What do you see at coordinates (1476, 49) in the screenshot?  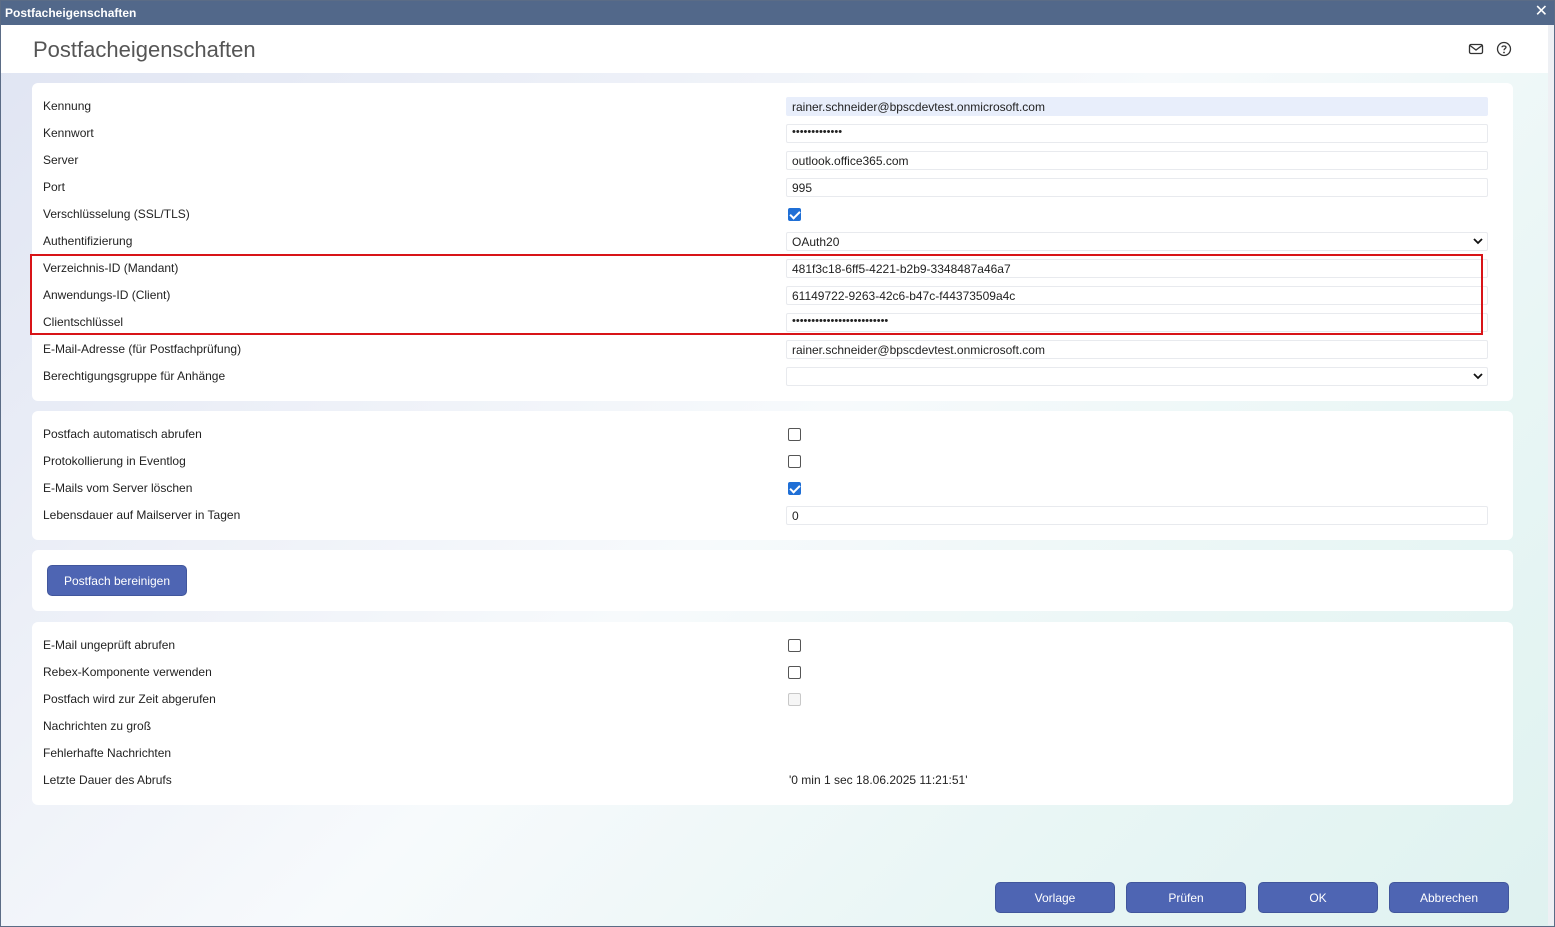 I see `mail-icon` at bounding box center [1476, 49].